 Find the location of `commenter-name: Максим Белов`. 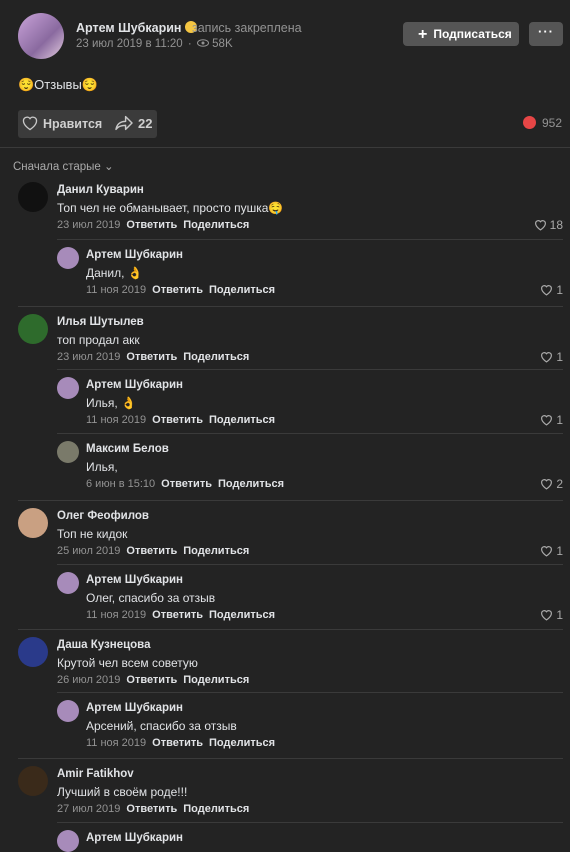

commenter-name: Максим Белов is located at coordinates (127, 449).